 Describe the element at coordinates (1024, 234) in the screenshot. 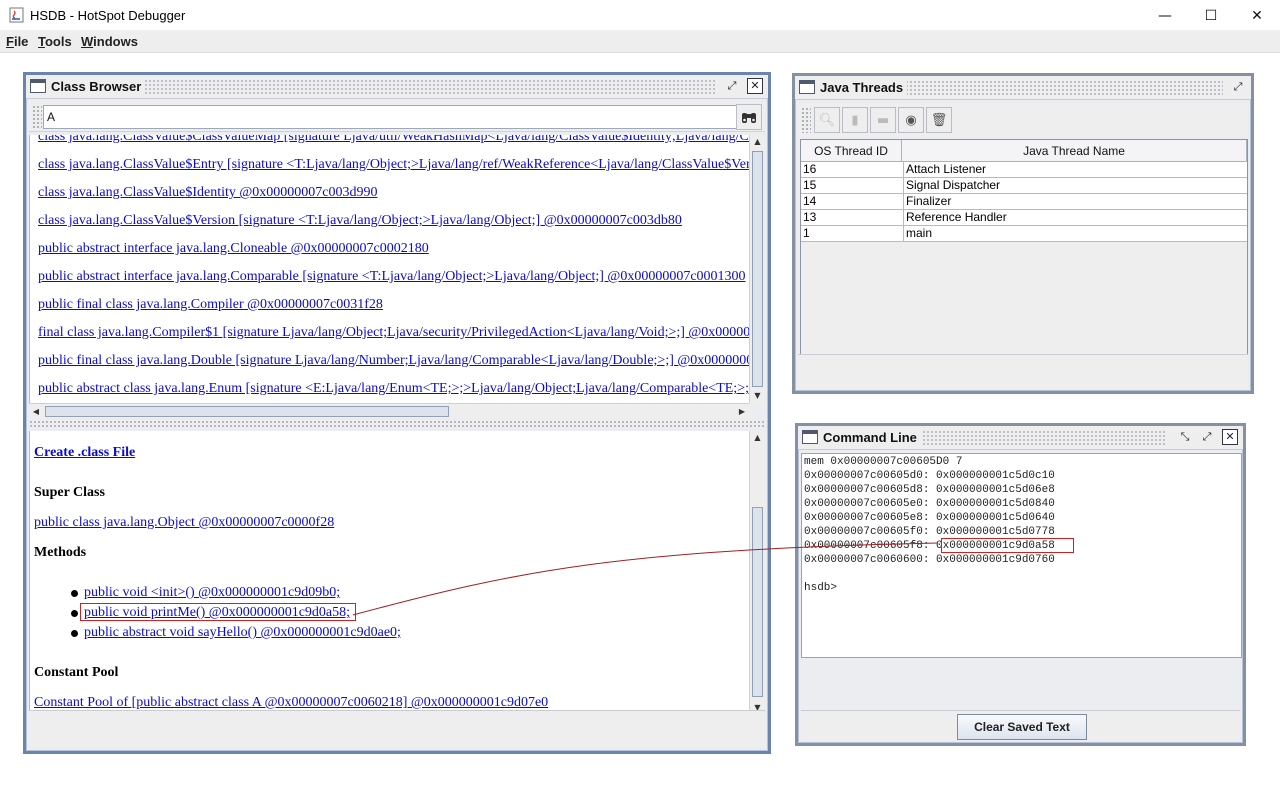

I see `table-row: 1 main` at that location.